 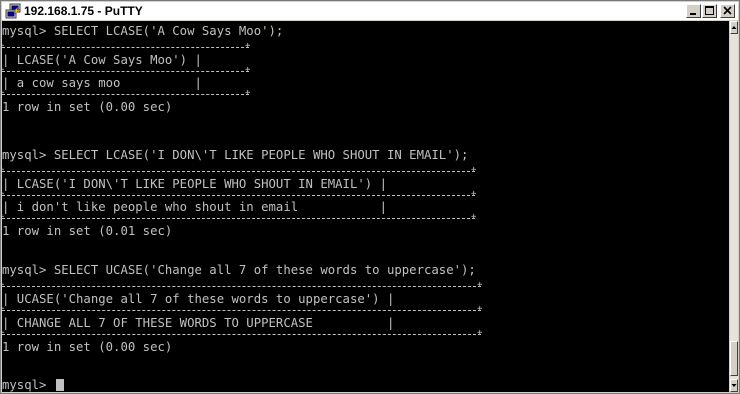 I want to click on terminal-line: | a cow says moo |, so click(x=102, y=83).